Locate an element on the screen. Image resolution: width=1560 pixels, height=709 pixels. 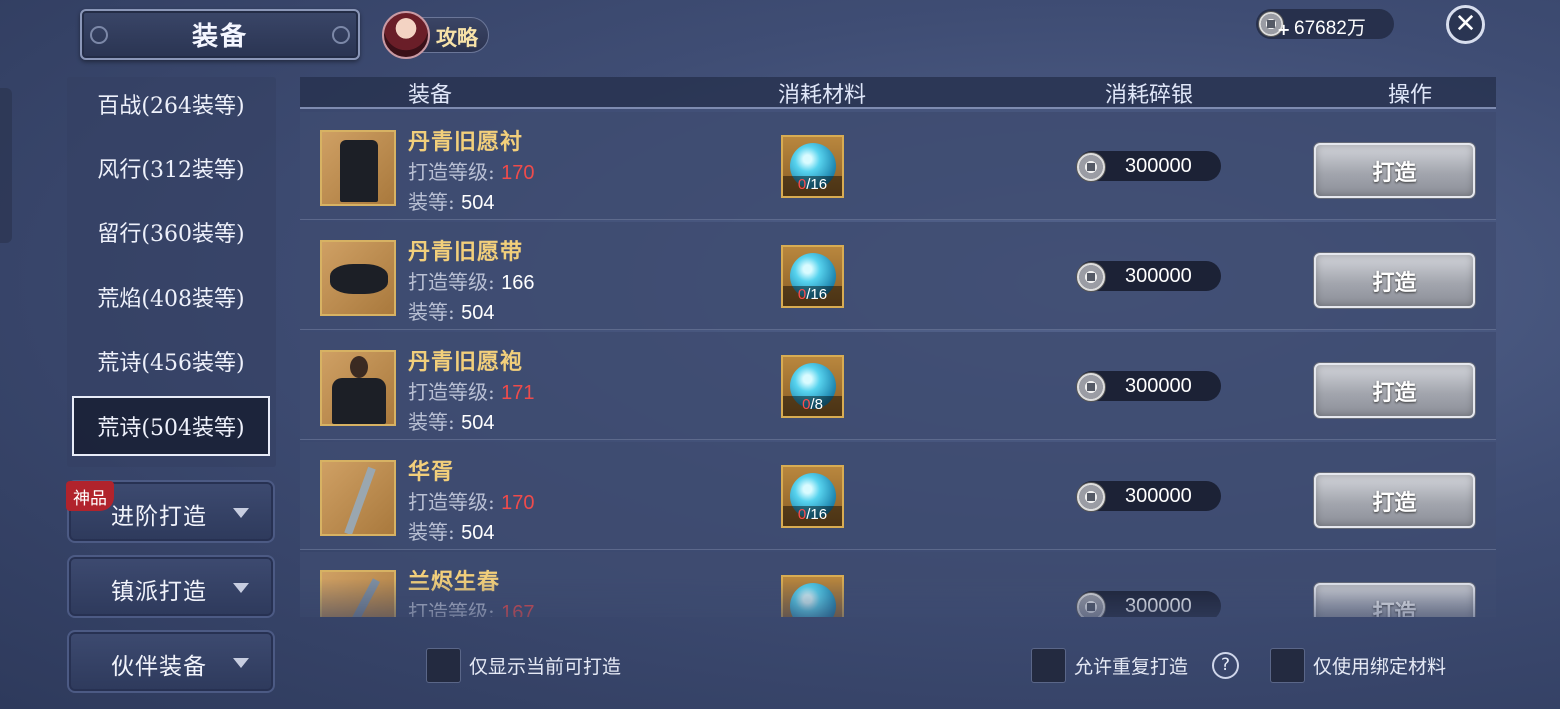
side-edge-tab is located at coordinates (6, 165).